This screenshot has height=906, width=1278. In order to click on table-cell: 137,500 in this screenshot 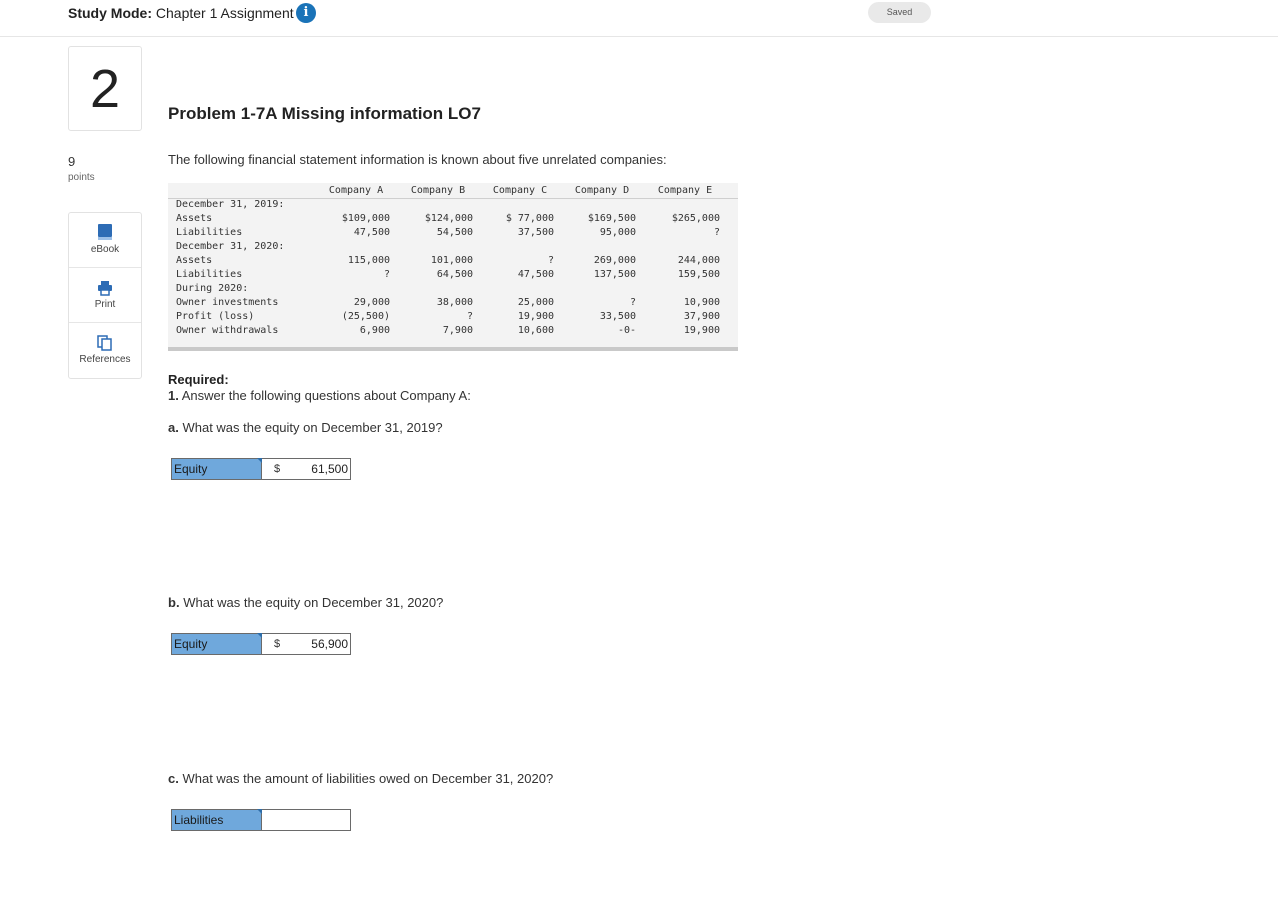, I will do `click(614, 274)`.